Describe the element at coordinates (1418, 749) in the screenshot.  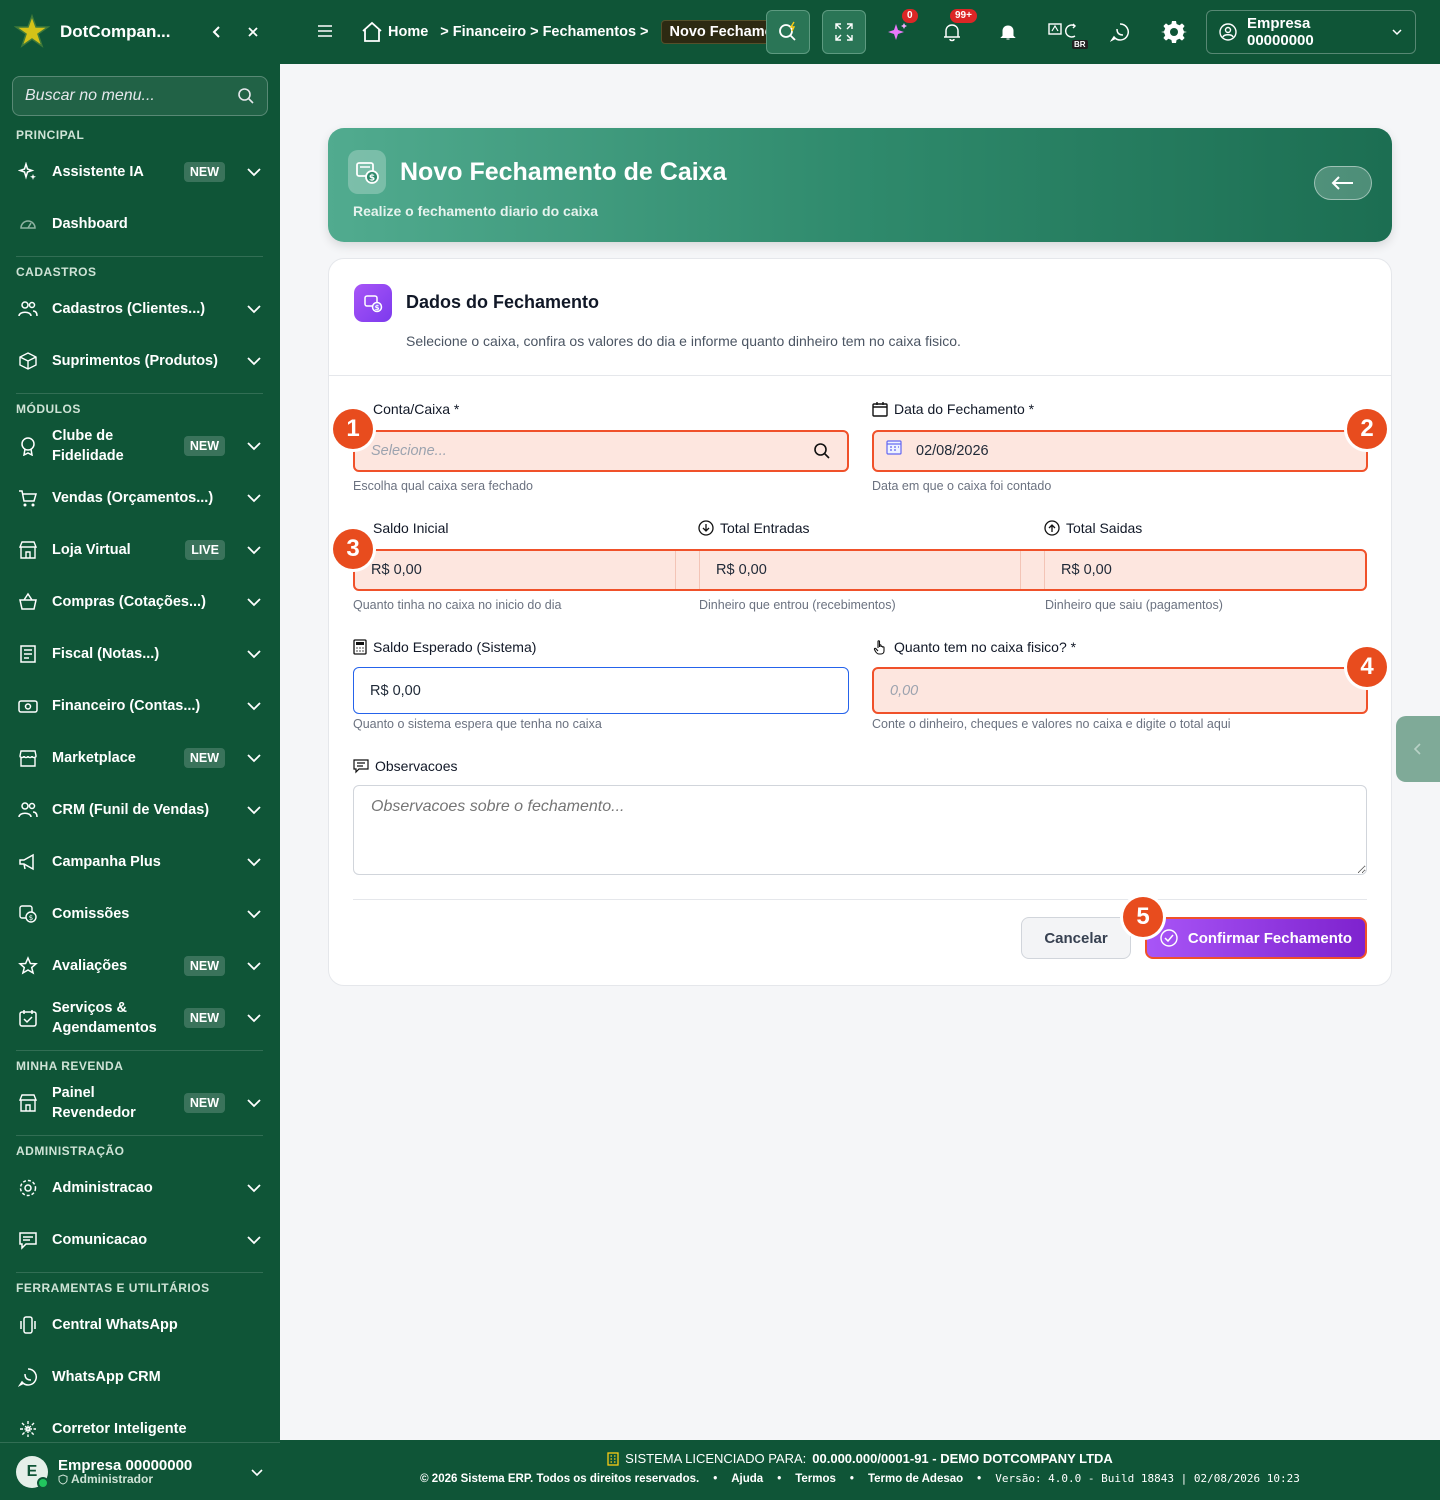
I see `side-panel-toggle` at that location.